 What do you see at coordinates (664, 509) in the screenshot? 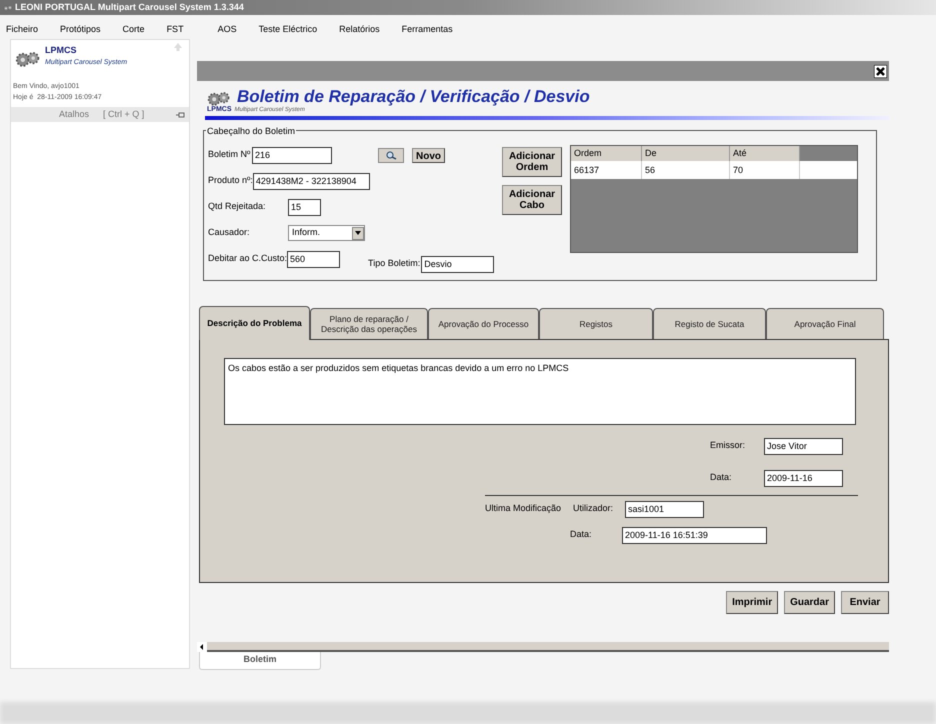
I see `input-field: sasi1001` at bounding box center [664, 509].